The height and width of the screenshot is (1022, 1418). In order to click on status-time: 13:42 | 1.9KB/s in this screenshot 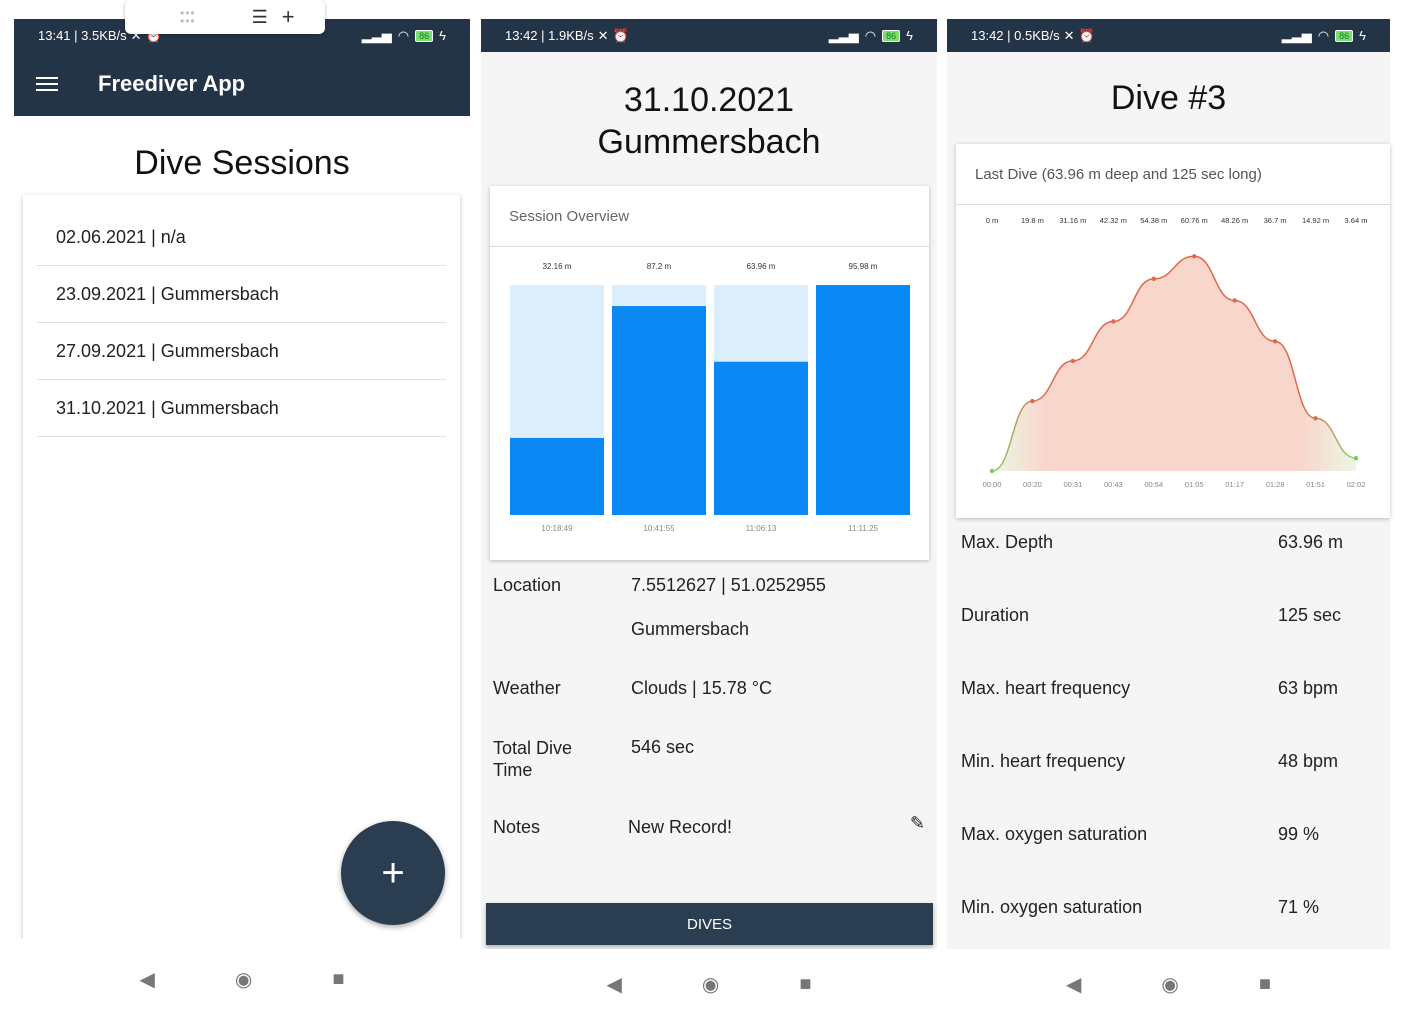, I will do `click(549, 35)`.